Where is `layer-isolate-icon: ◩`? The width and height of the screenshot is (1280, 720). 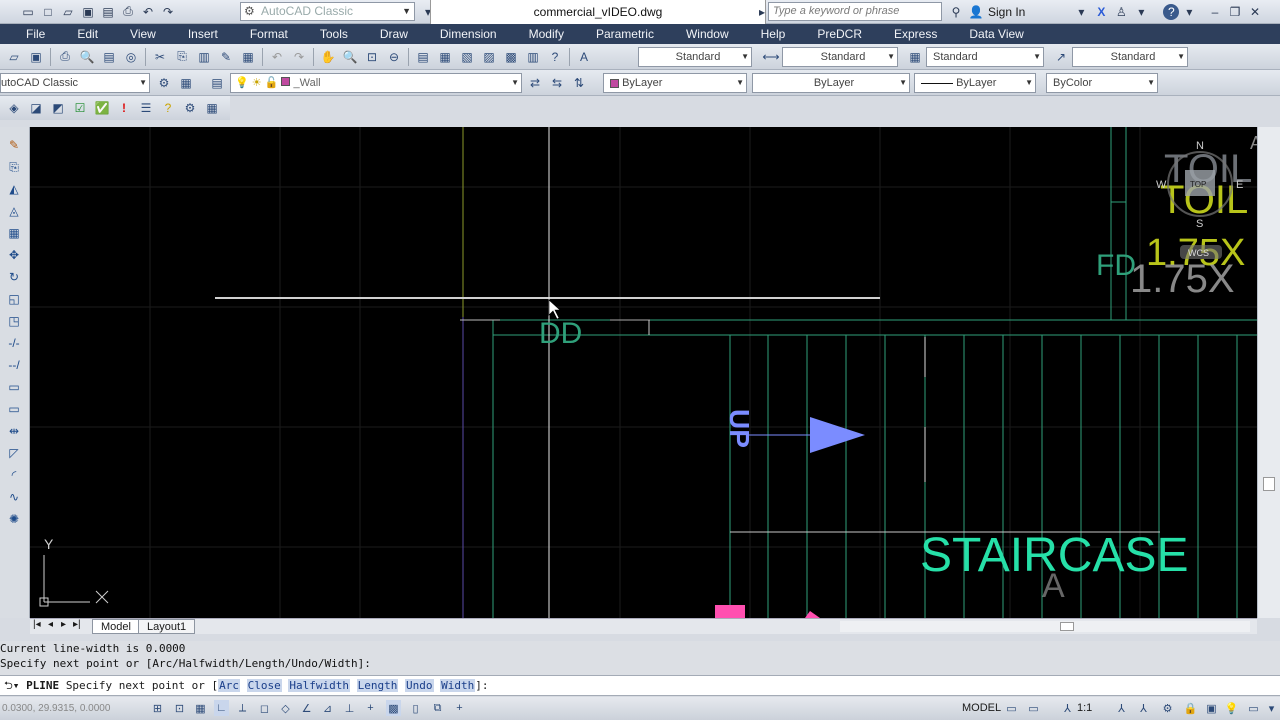
layer-isolate-icon: ◩ is located at coordinates (58, 108).